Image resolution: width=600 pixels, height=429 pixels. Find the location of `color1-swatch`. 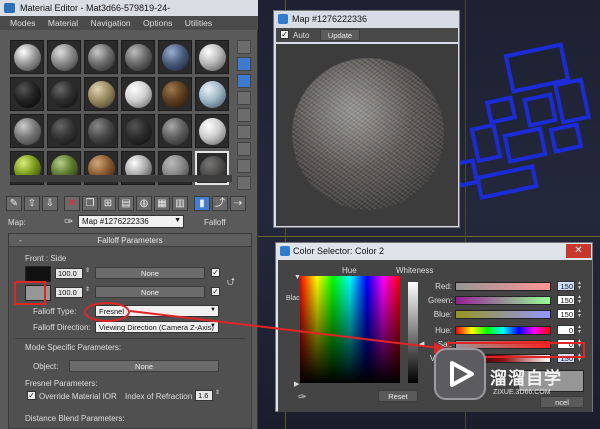

color1-swatch is located at coordinates (38, 274).